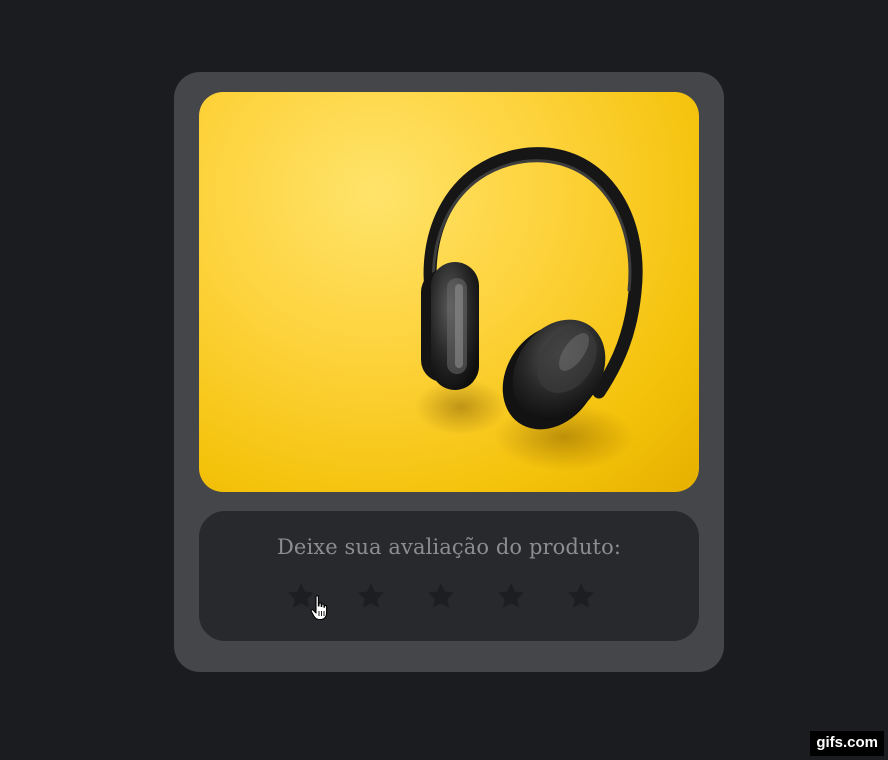 The width and height of the screenshot is (888, 760). Describe the element at coordinates (847, 743) in the screenshot. I see `gifs-watermark: gifs.com` at that location.